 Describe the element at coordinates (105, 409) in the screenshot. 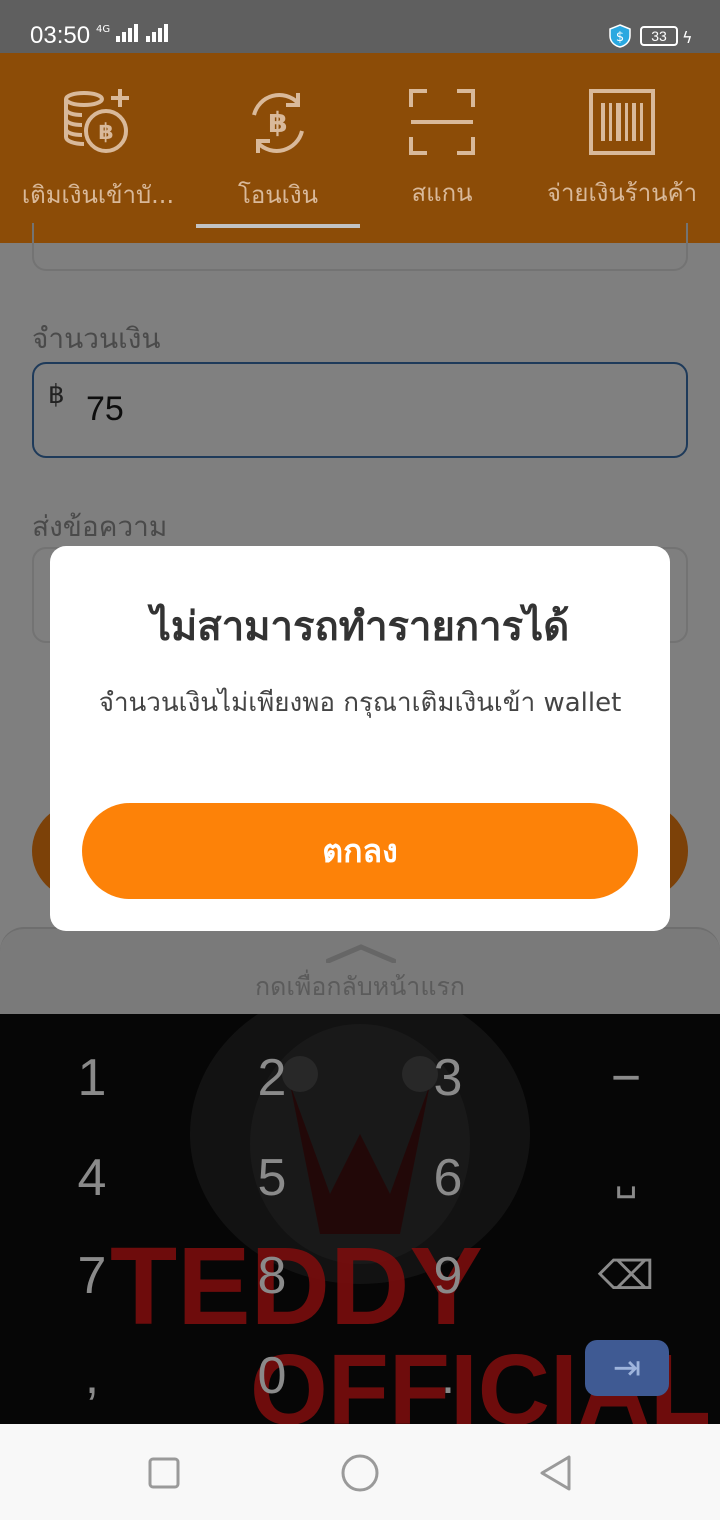

I see `amount-value: 75` at that location.